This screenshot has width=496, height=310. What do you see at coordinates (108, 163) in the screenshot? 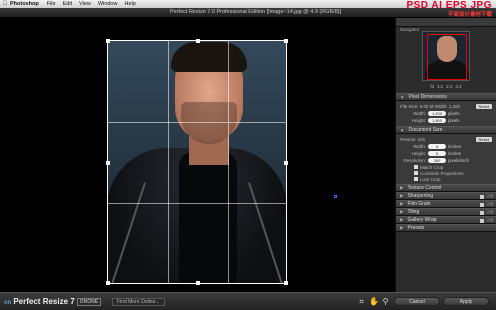
I see `crop-handle-l` at bounding box center [108, 163].